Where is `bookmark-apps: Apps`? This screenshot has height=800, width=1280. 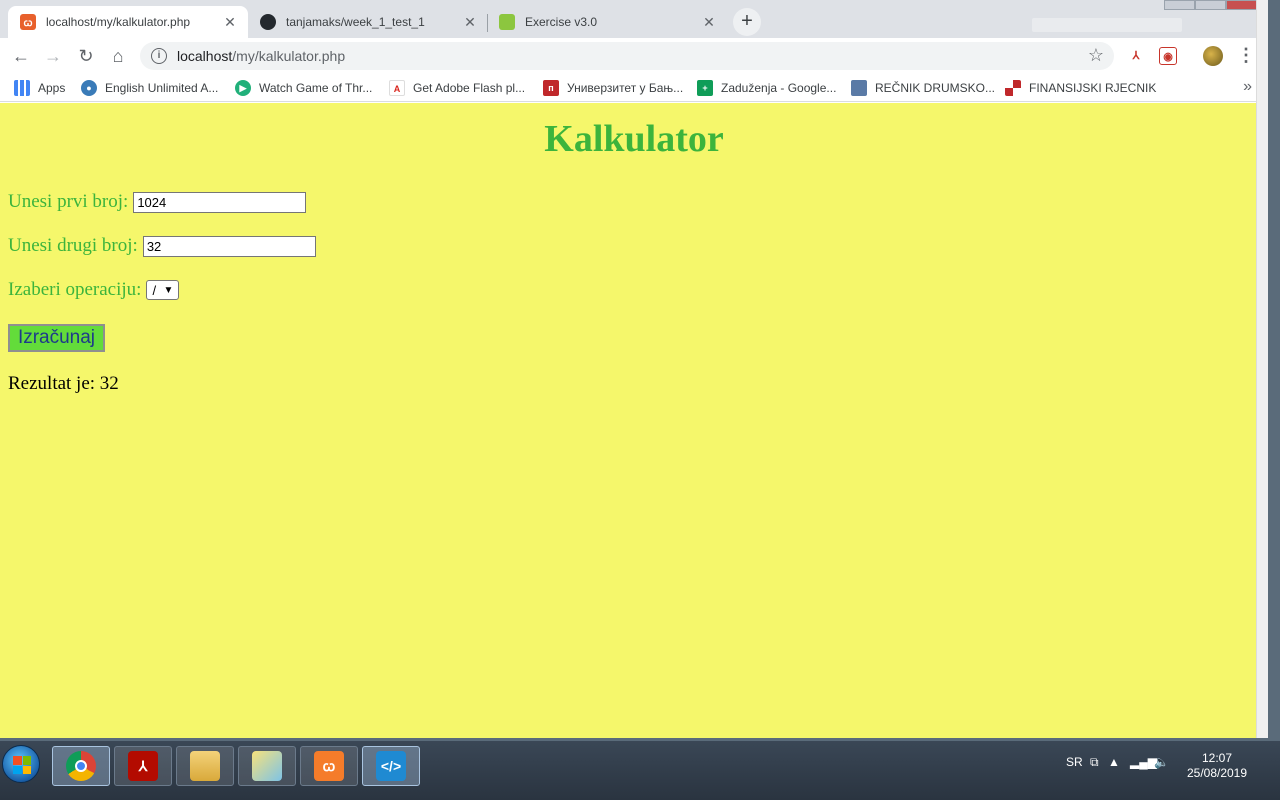 bookmark-apps: Apps is located at coordinates (39, 88).